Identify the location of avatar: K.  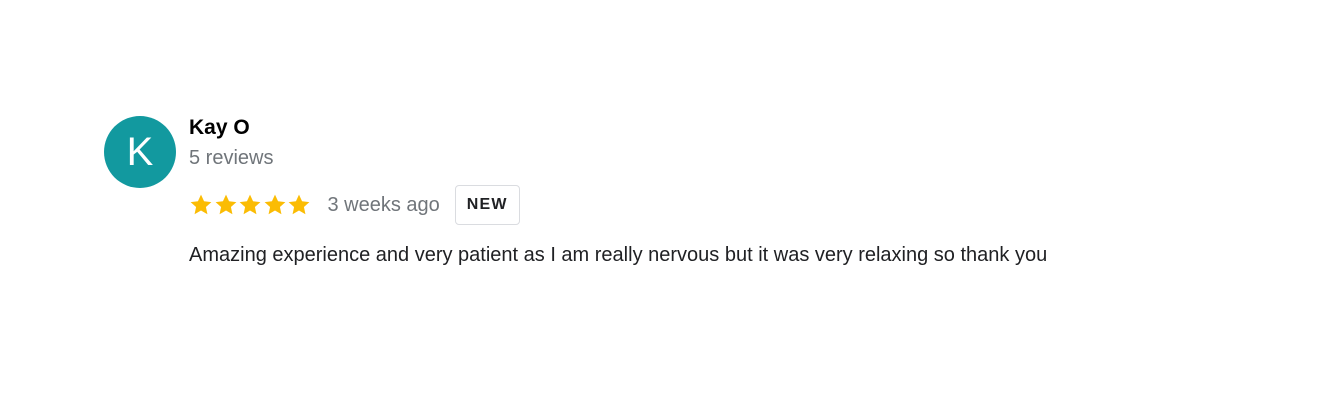
(140, 152).